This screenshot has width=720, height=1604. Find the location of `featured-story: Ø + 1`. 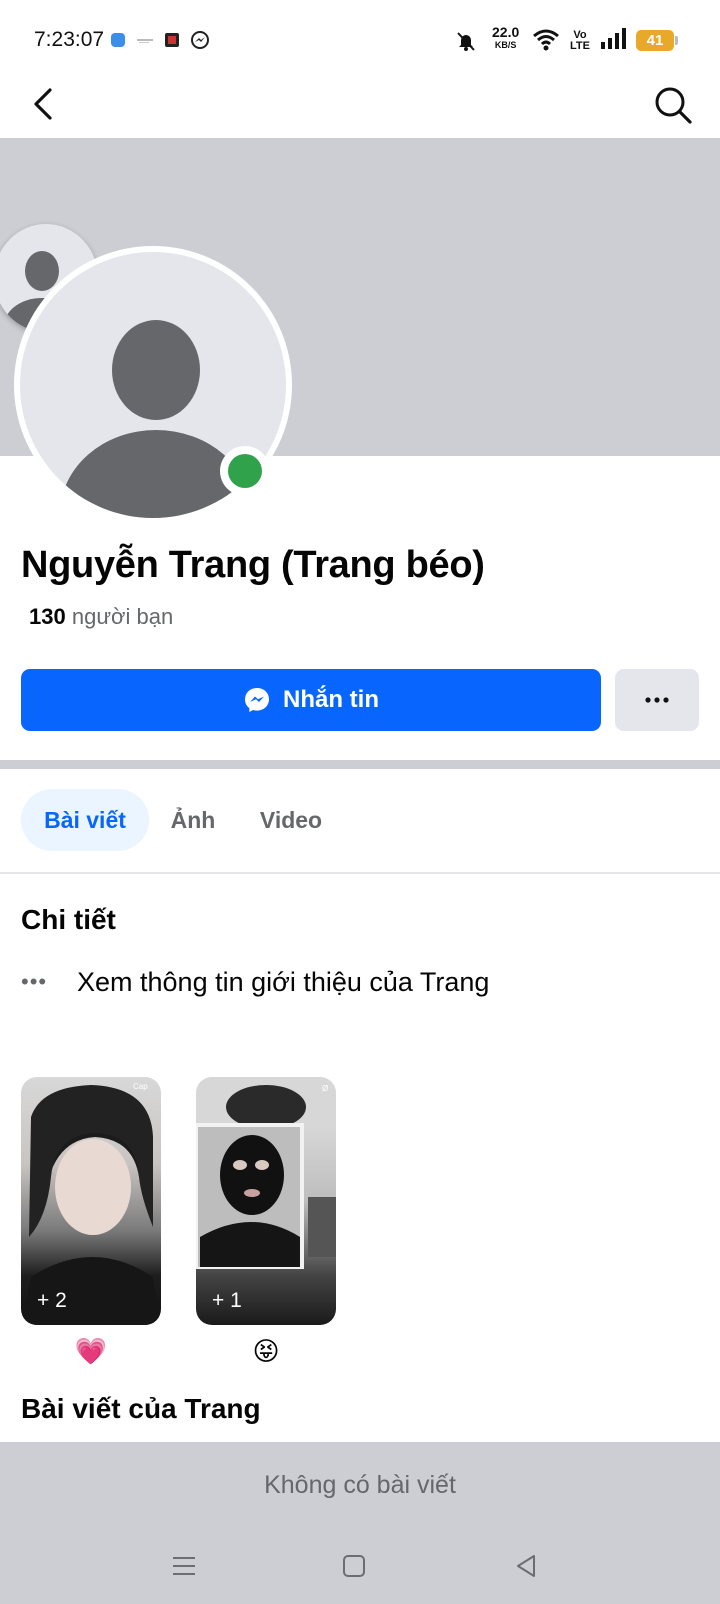

featured-story: Ø + 1 is located at coordinates (266, 1201).